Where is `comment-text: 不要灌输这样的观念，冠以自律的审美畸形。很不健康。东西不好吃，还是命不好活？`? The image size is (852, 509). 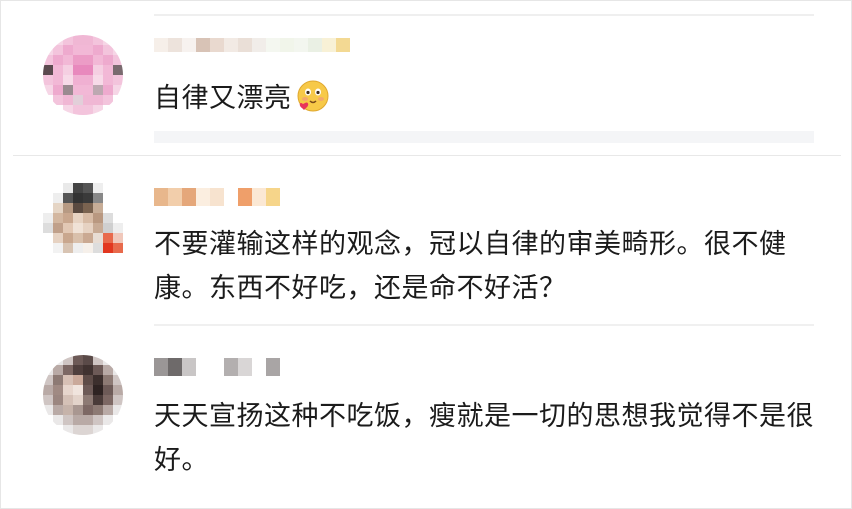
comment-text: 不要灌输这样的观念，冠以自律的审美畸形。很不健康。东西不好吃，还是命不好活？ is located at coordinates (489, 267).